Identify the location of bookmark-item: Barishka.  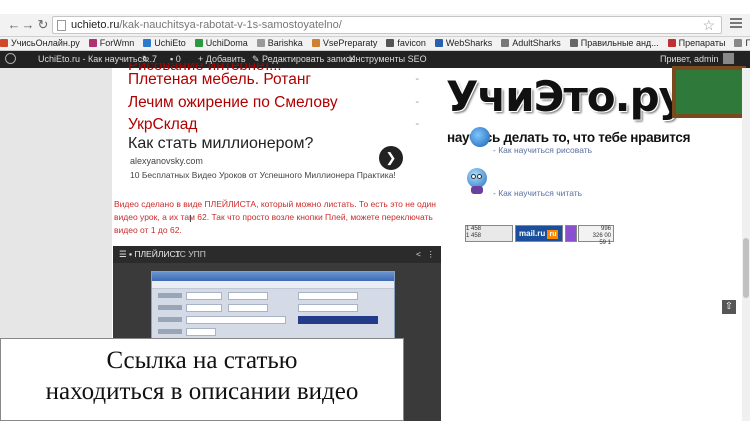
(279, 43).